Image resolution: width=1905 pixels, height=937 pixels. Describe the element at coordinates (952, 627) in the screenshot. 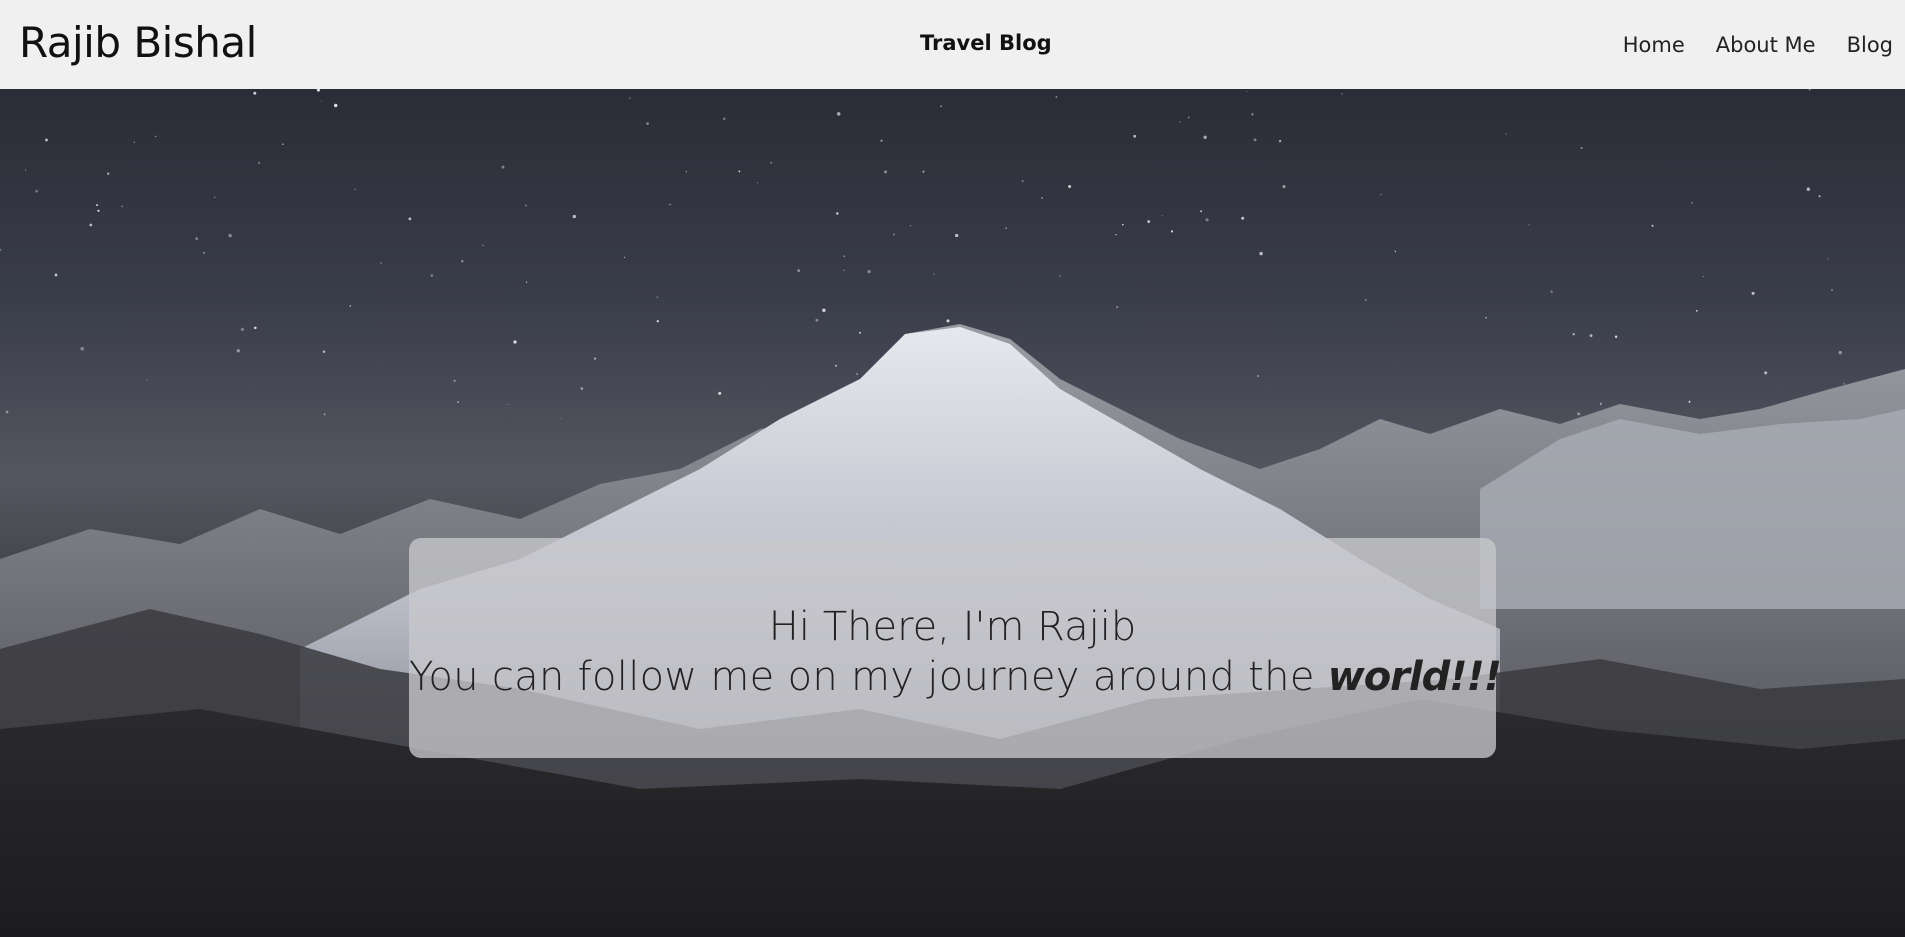

I see `hero-greeting: Hi There, I'm Rajib` at that location.